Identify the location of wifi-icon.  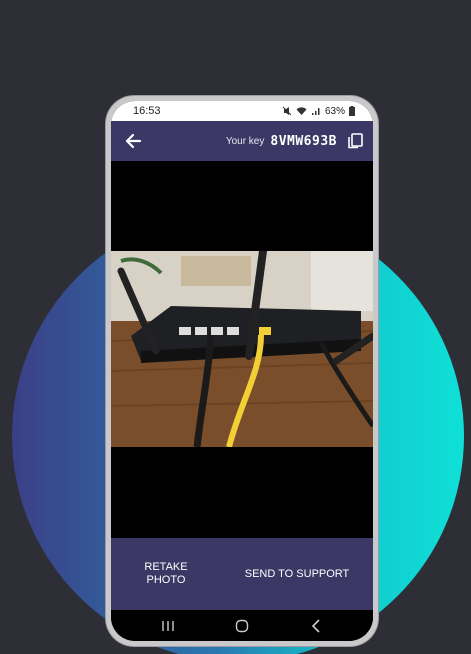
(301, 111).